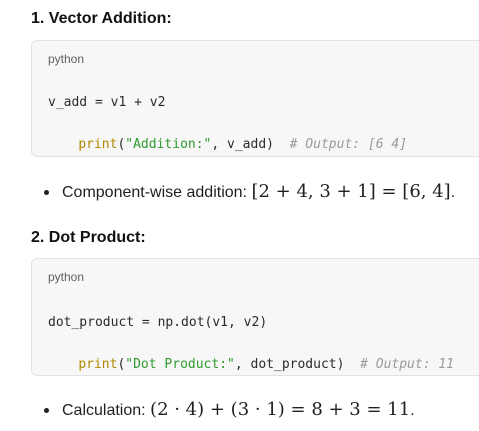  What do you see at coordinates (107, 102) in the screenshot?
I see `code-line: v_add = v1 + v2` at bounding box center [107, 102].